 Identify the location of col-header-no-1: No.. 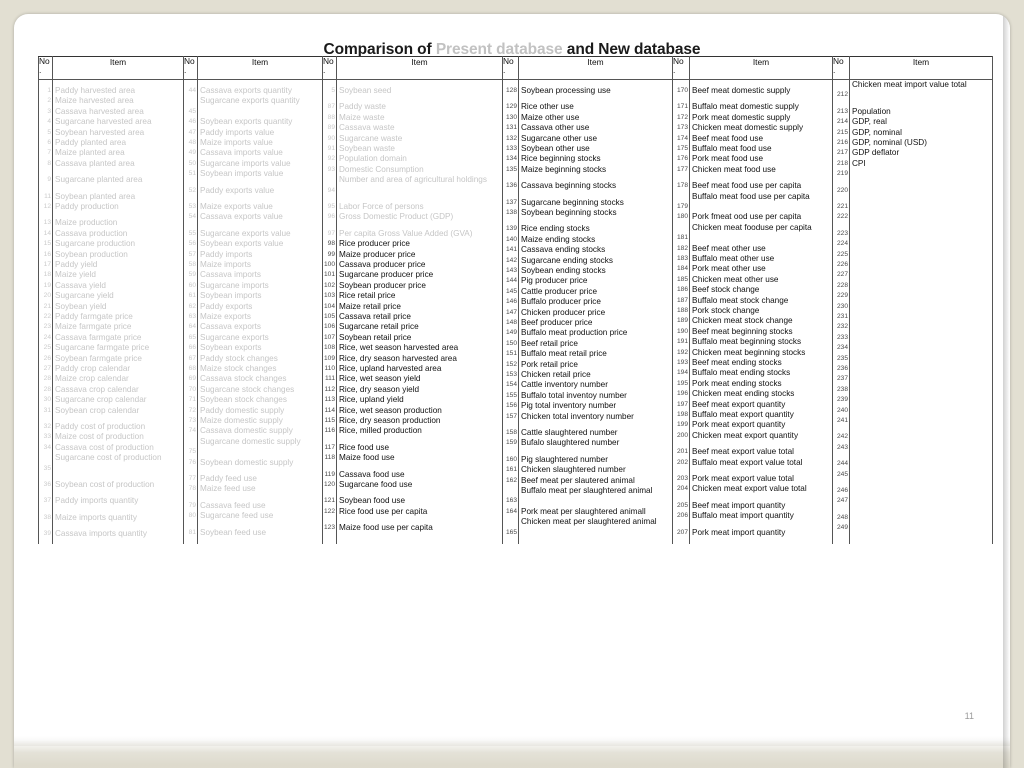
(45, 68).